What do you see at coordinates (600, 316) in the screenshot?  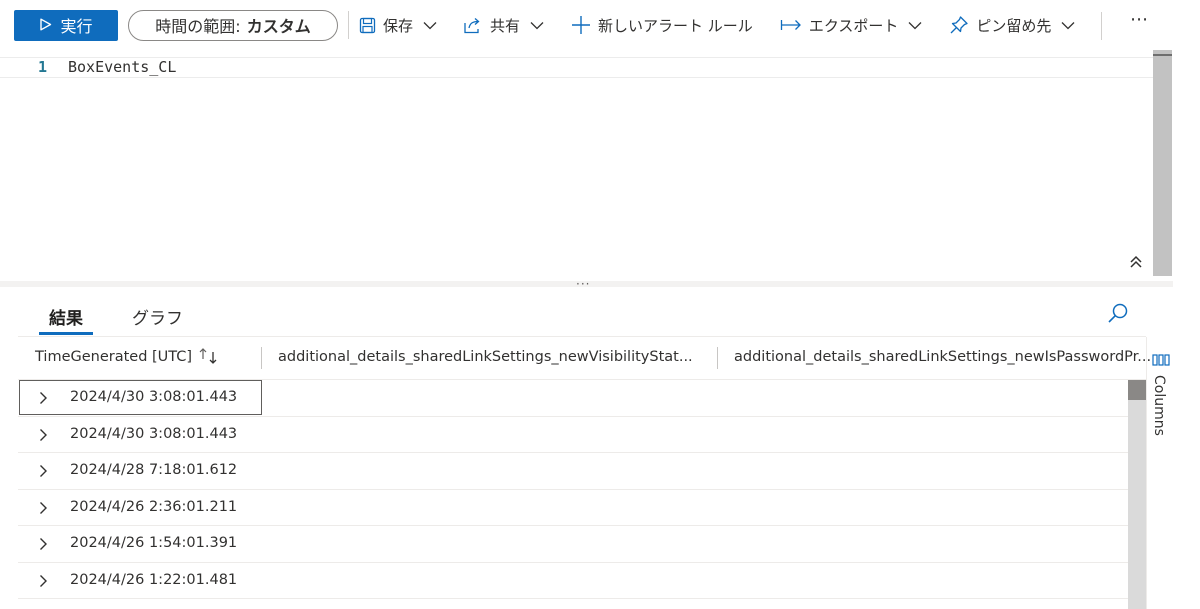 I see `results-tabs: 結果 グラフ` at bounding box center [600, 316].